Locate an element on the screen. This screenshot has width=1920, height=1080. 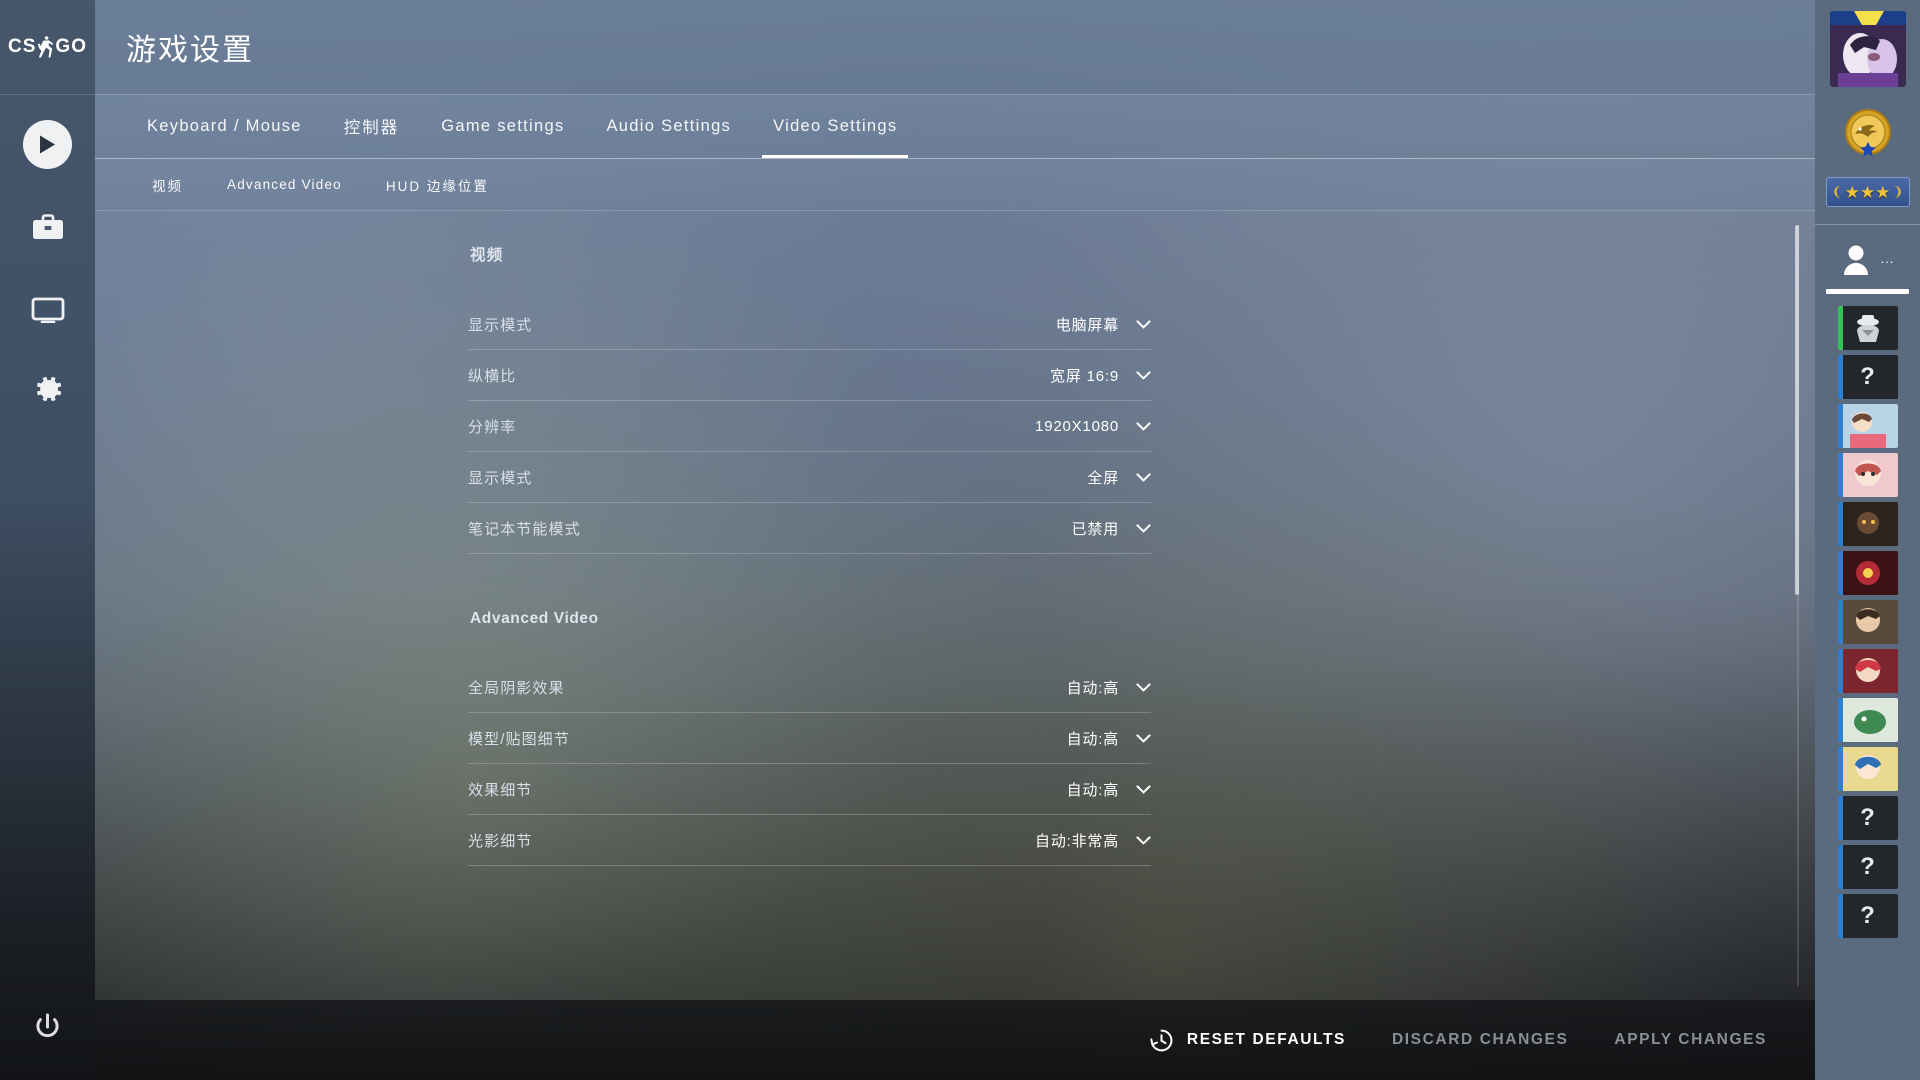
friend-item-face is located at coordinates (1867, 622).